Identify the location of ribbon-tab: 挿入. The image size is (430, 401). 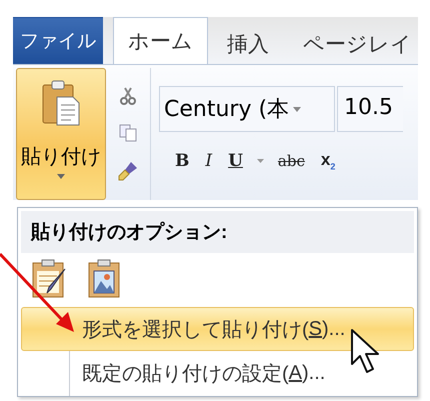
(248, 43).